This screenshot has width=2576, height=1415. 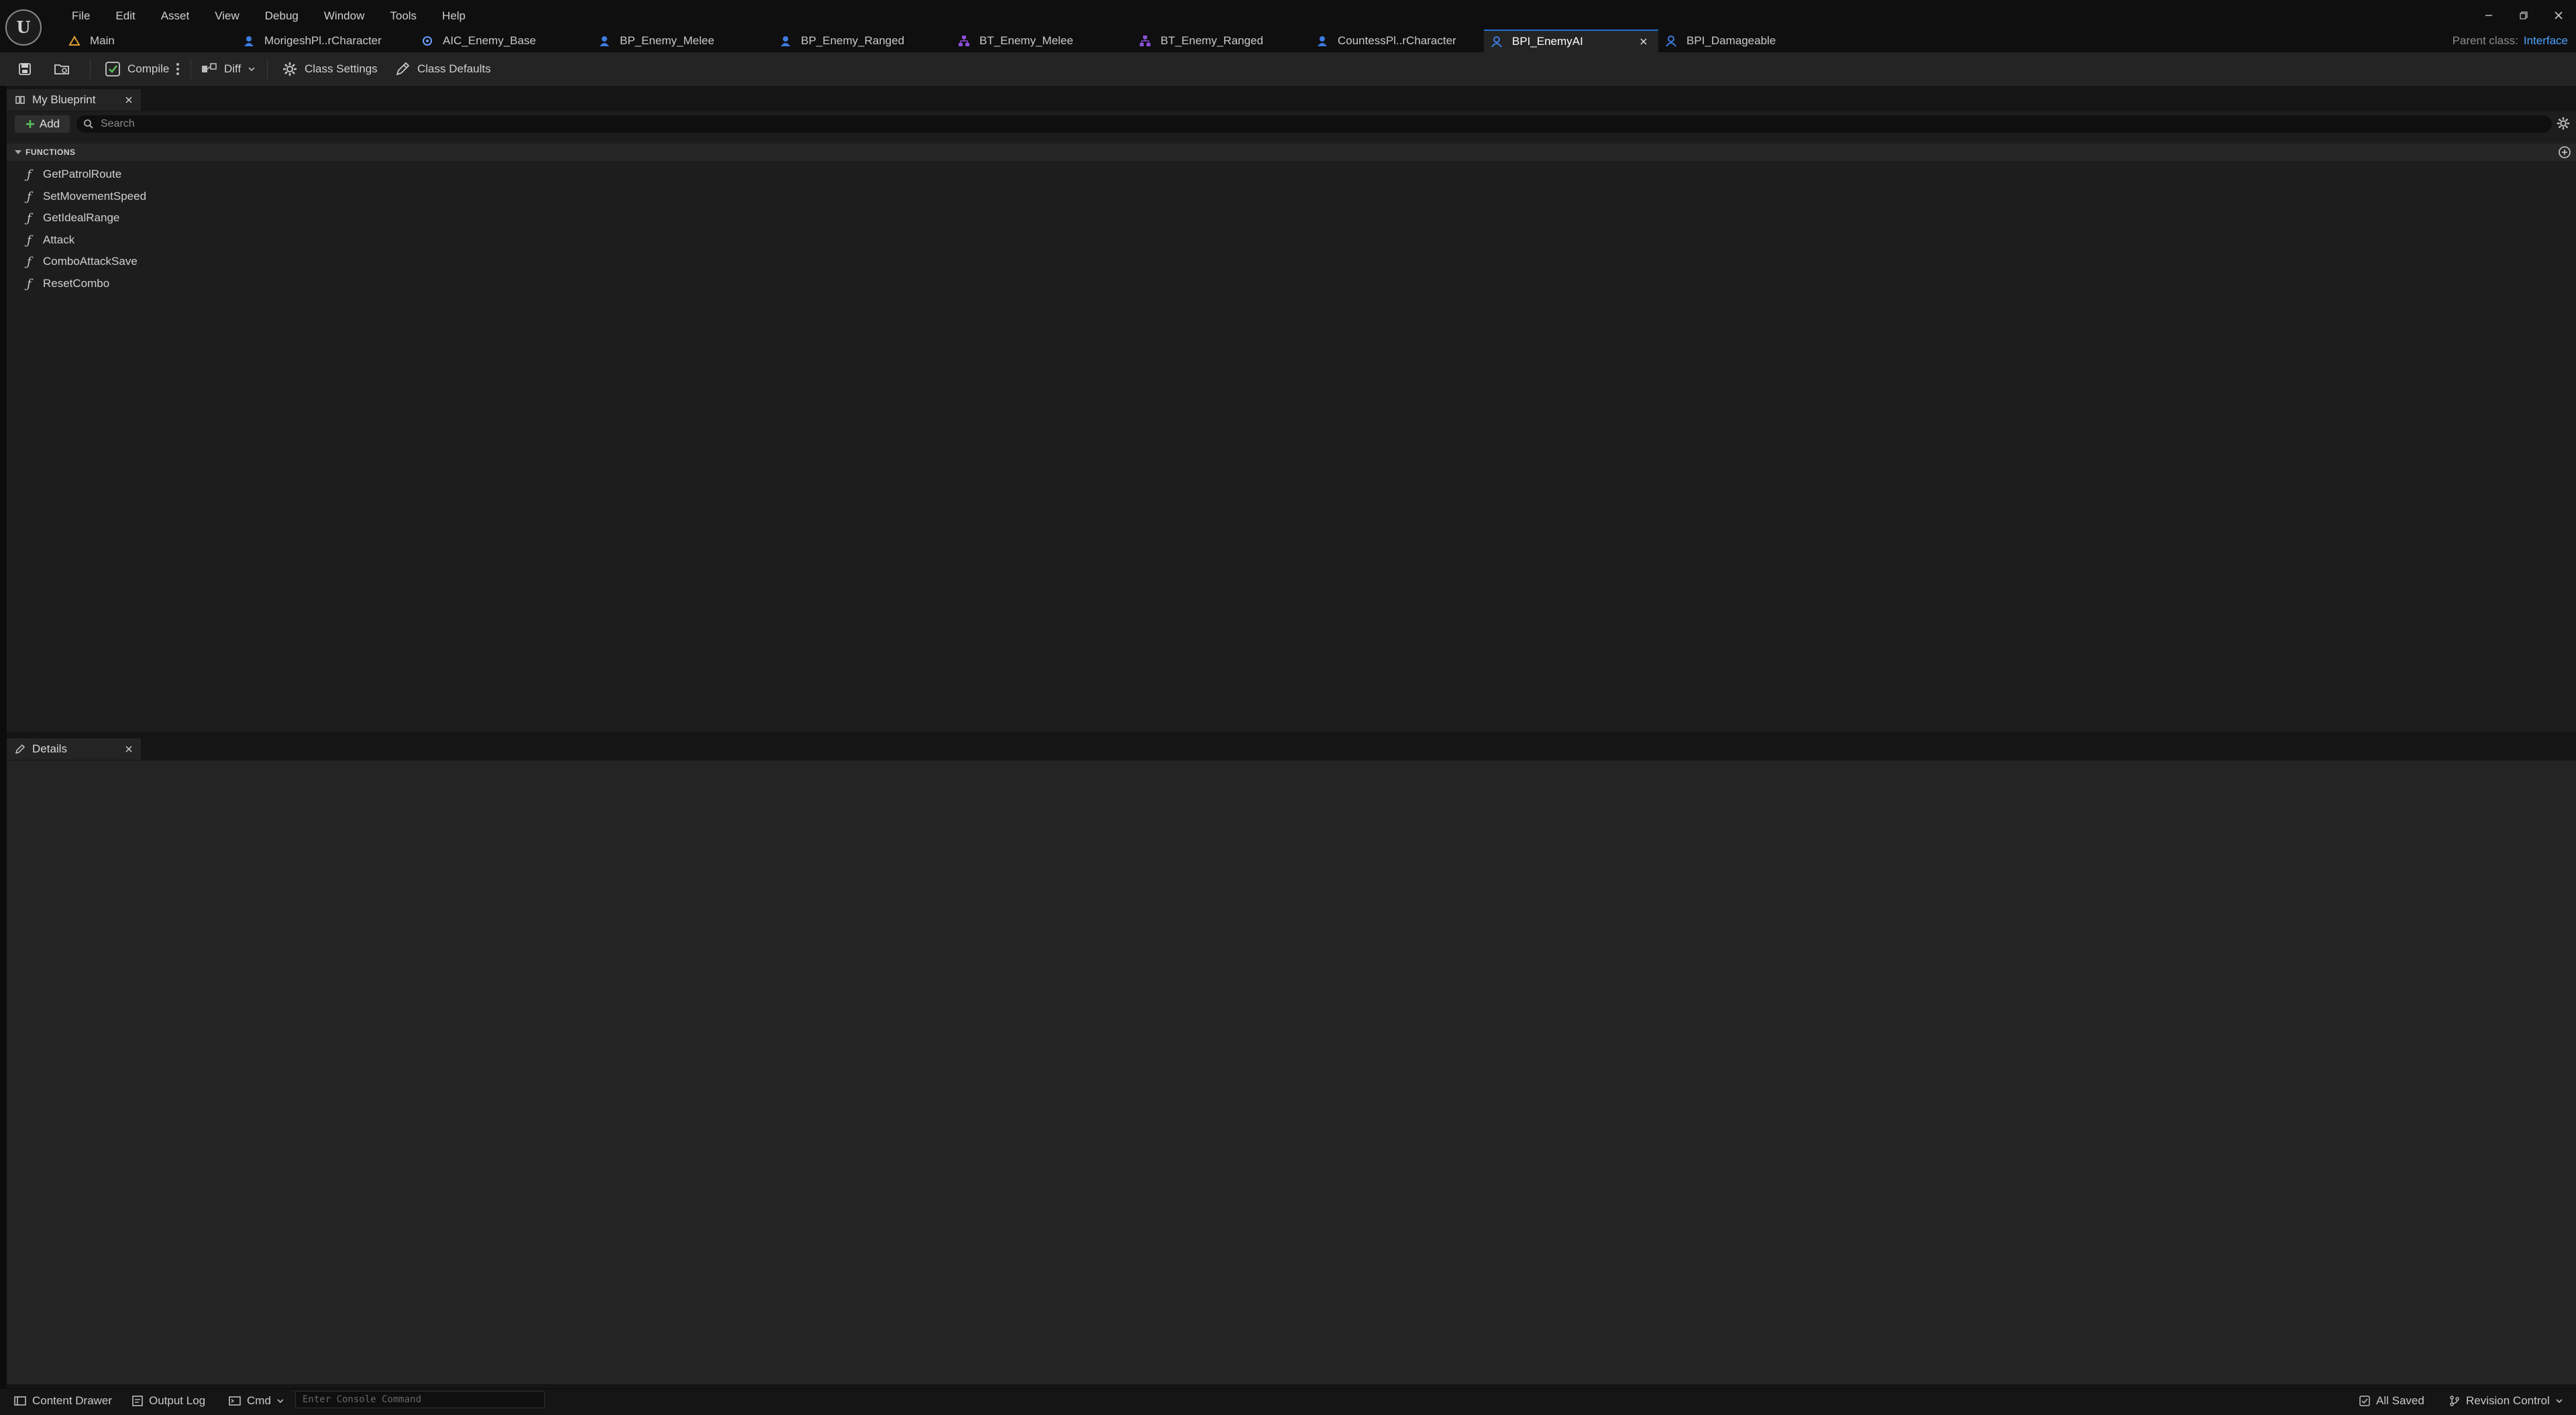 I want to click on parent-class-link: Interface, so click(x=2546, y=41).